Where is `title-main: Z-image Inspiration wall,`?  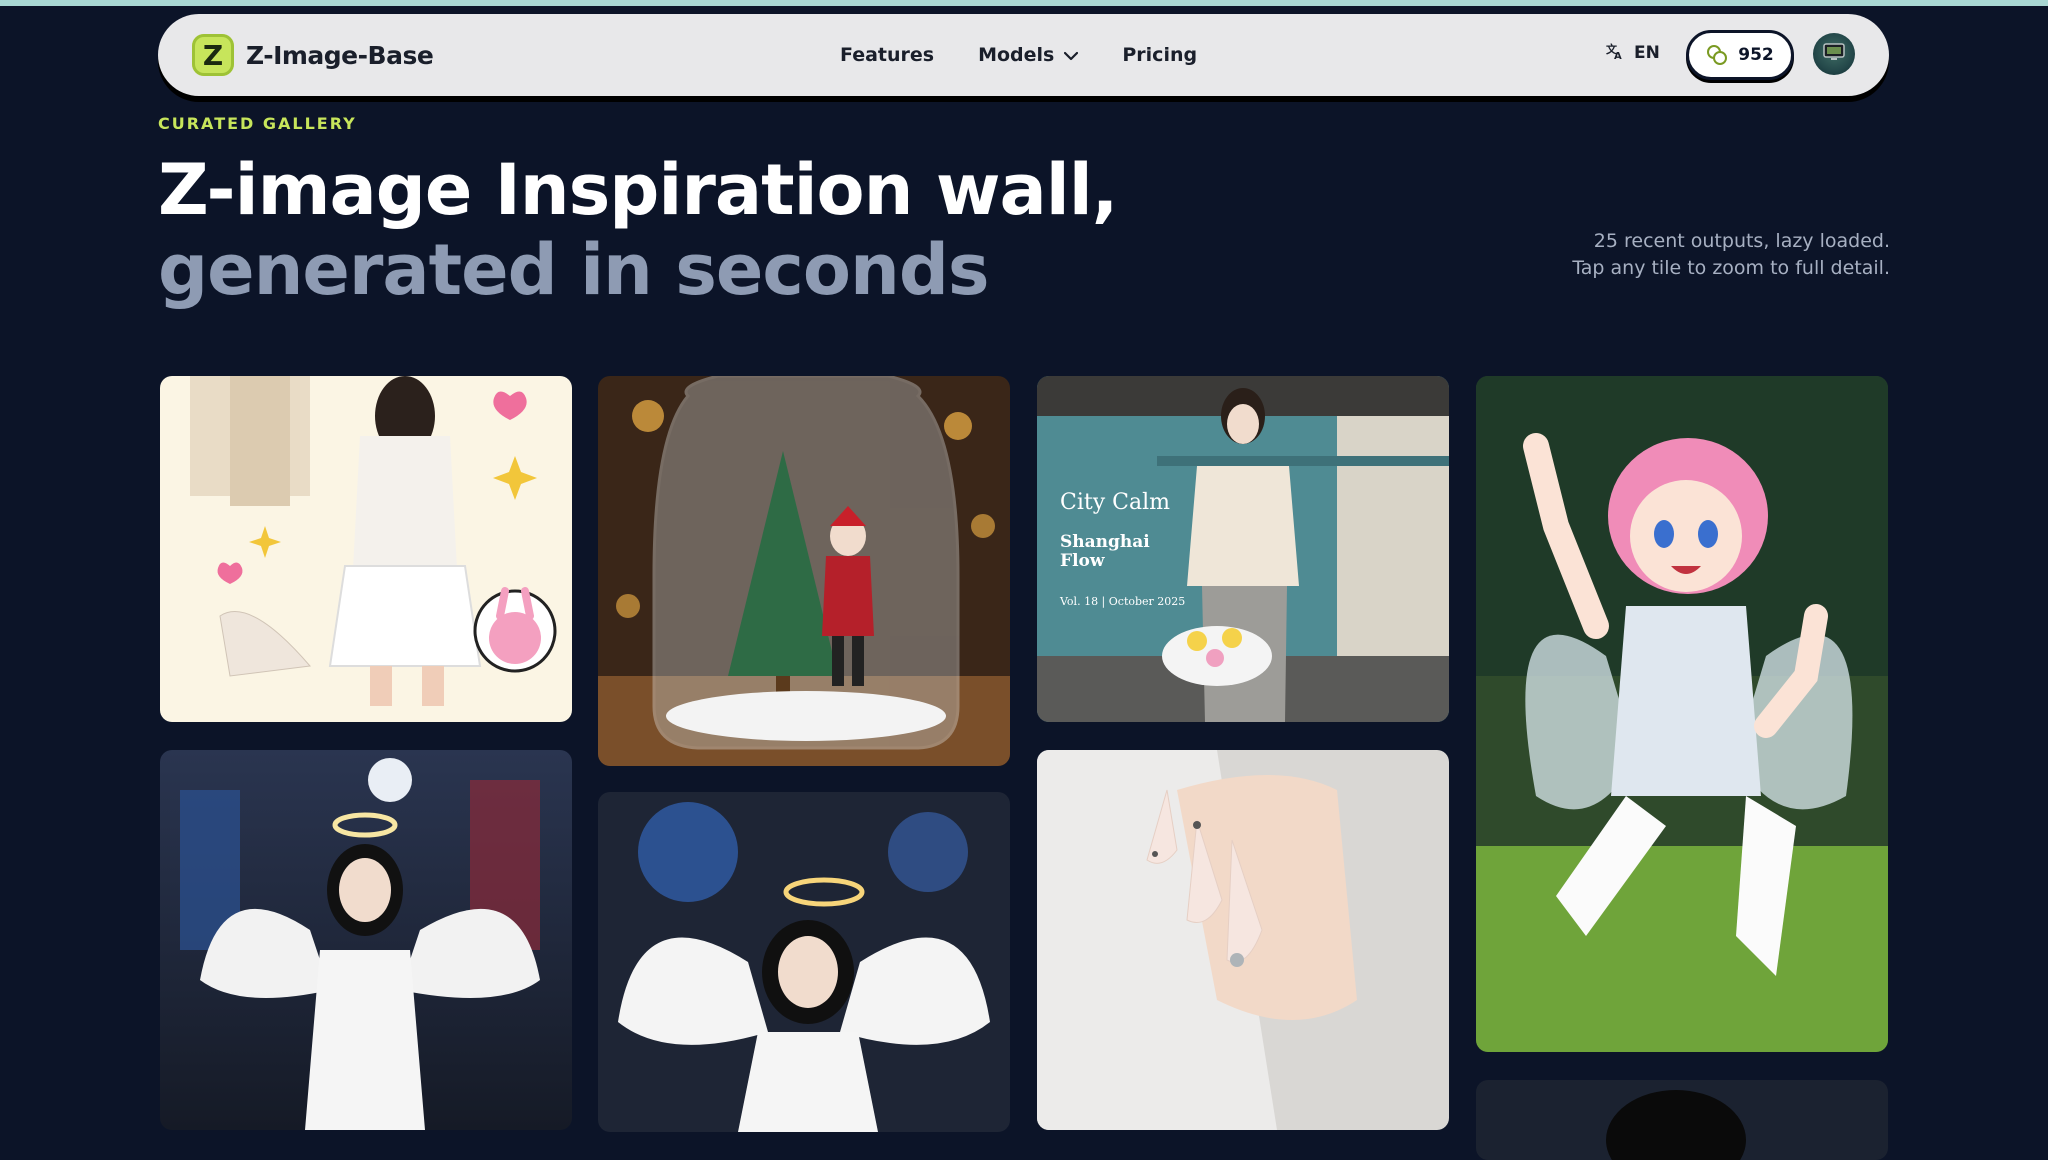
title-main: Z-image Inspiration wall, is located at coordinates (638, 190).